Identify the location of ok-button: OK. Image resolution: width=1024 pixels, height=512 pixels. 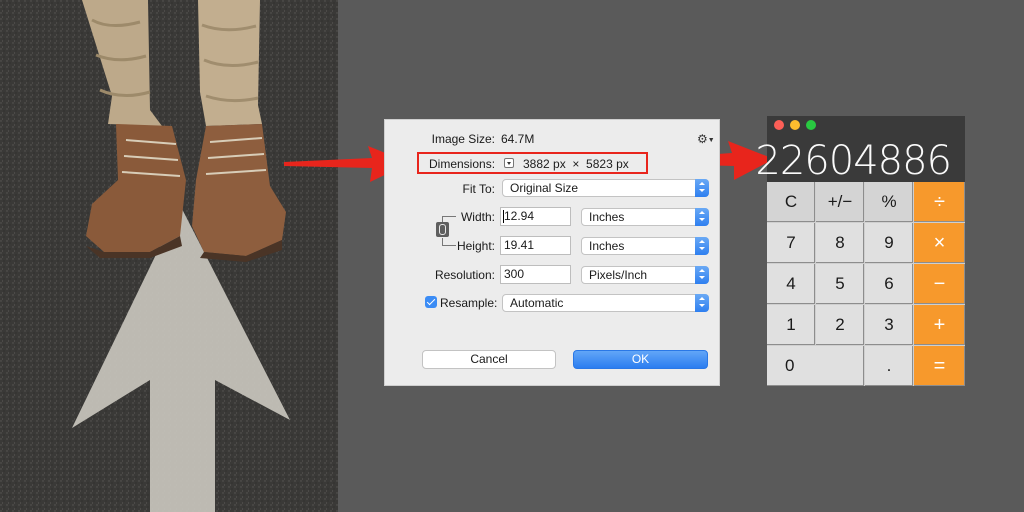
(640, 359).